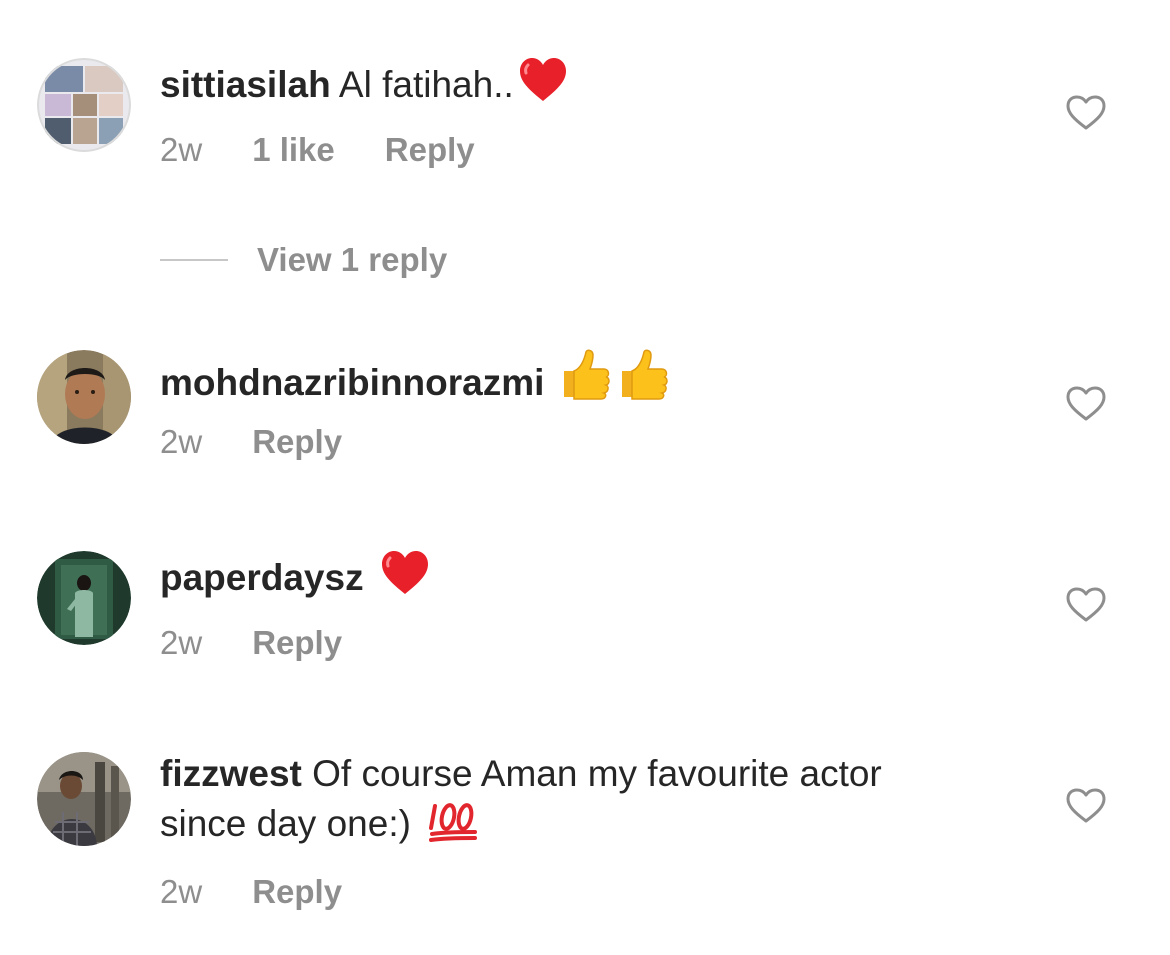 Image resolution: width=1170 pixels, height=955 pixels. I want to click on username: mohdnazribinnorazmi, so click(352, 382).